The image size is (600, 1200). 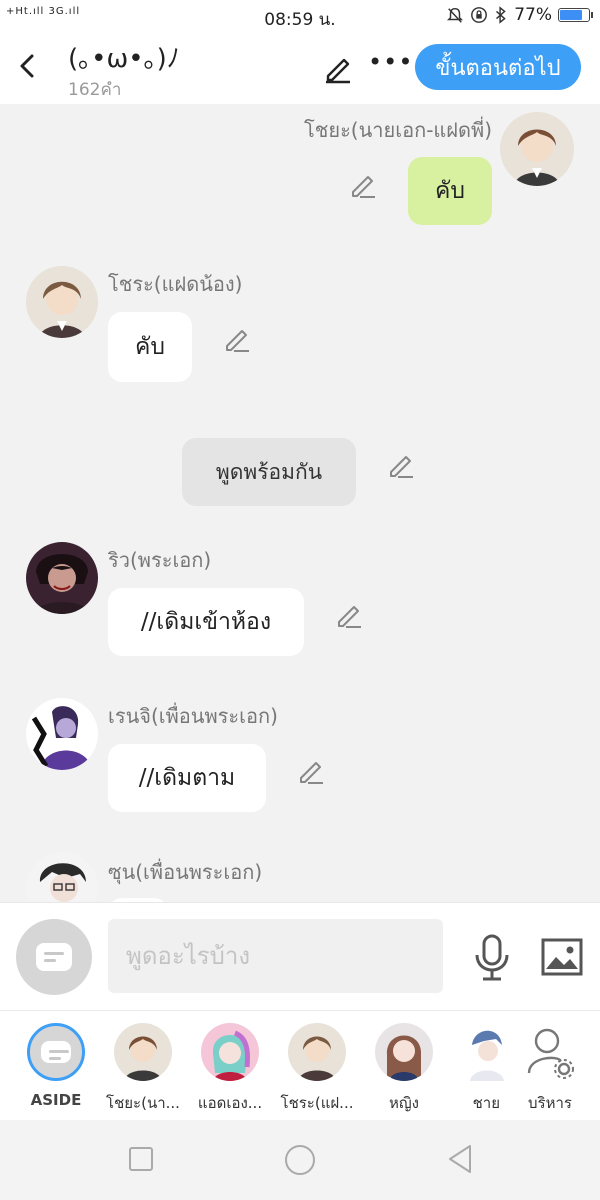 What do you see at coordinates (492, 958) in the screenshot?
I see `microphone-icon` at bounding box center [492, 958].